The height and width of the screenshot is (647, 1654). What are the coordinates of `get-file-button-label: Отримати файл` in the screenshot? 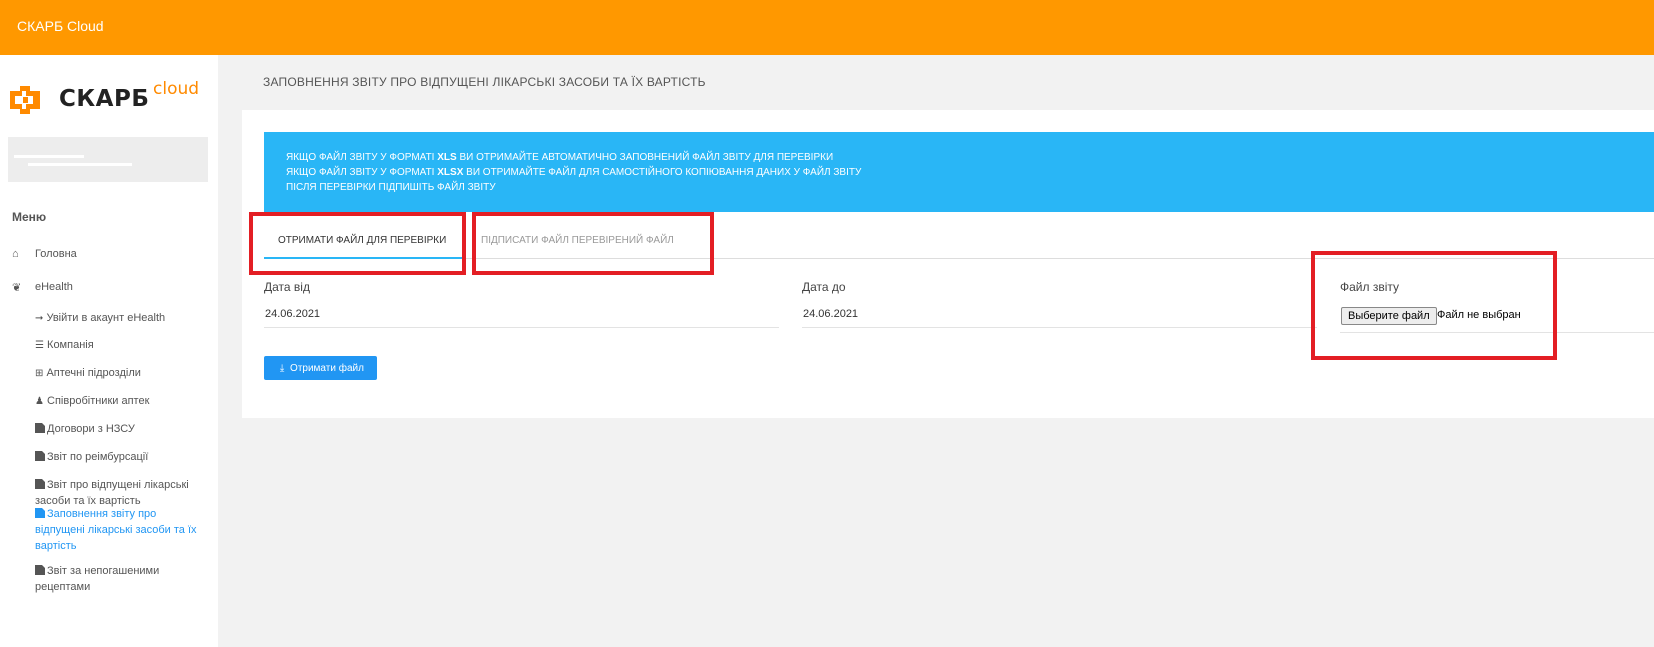 It's located at (327, 368).